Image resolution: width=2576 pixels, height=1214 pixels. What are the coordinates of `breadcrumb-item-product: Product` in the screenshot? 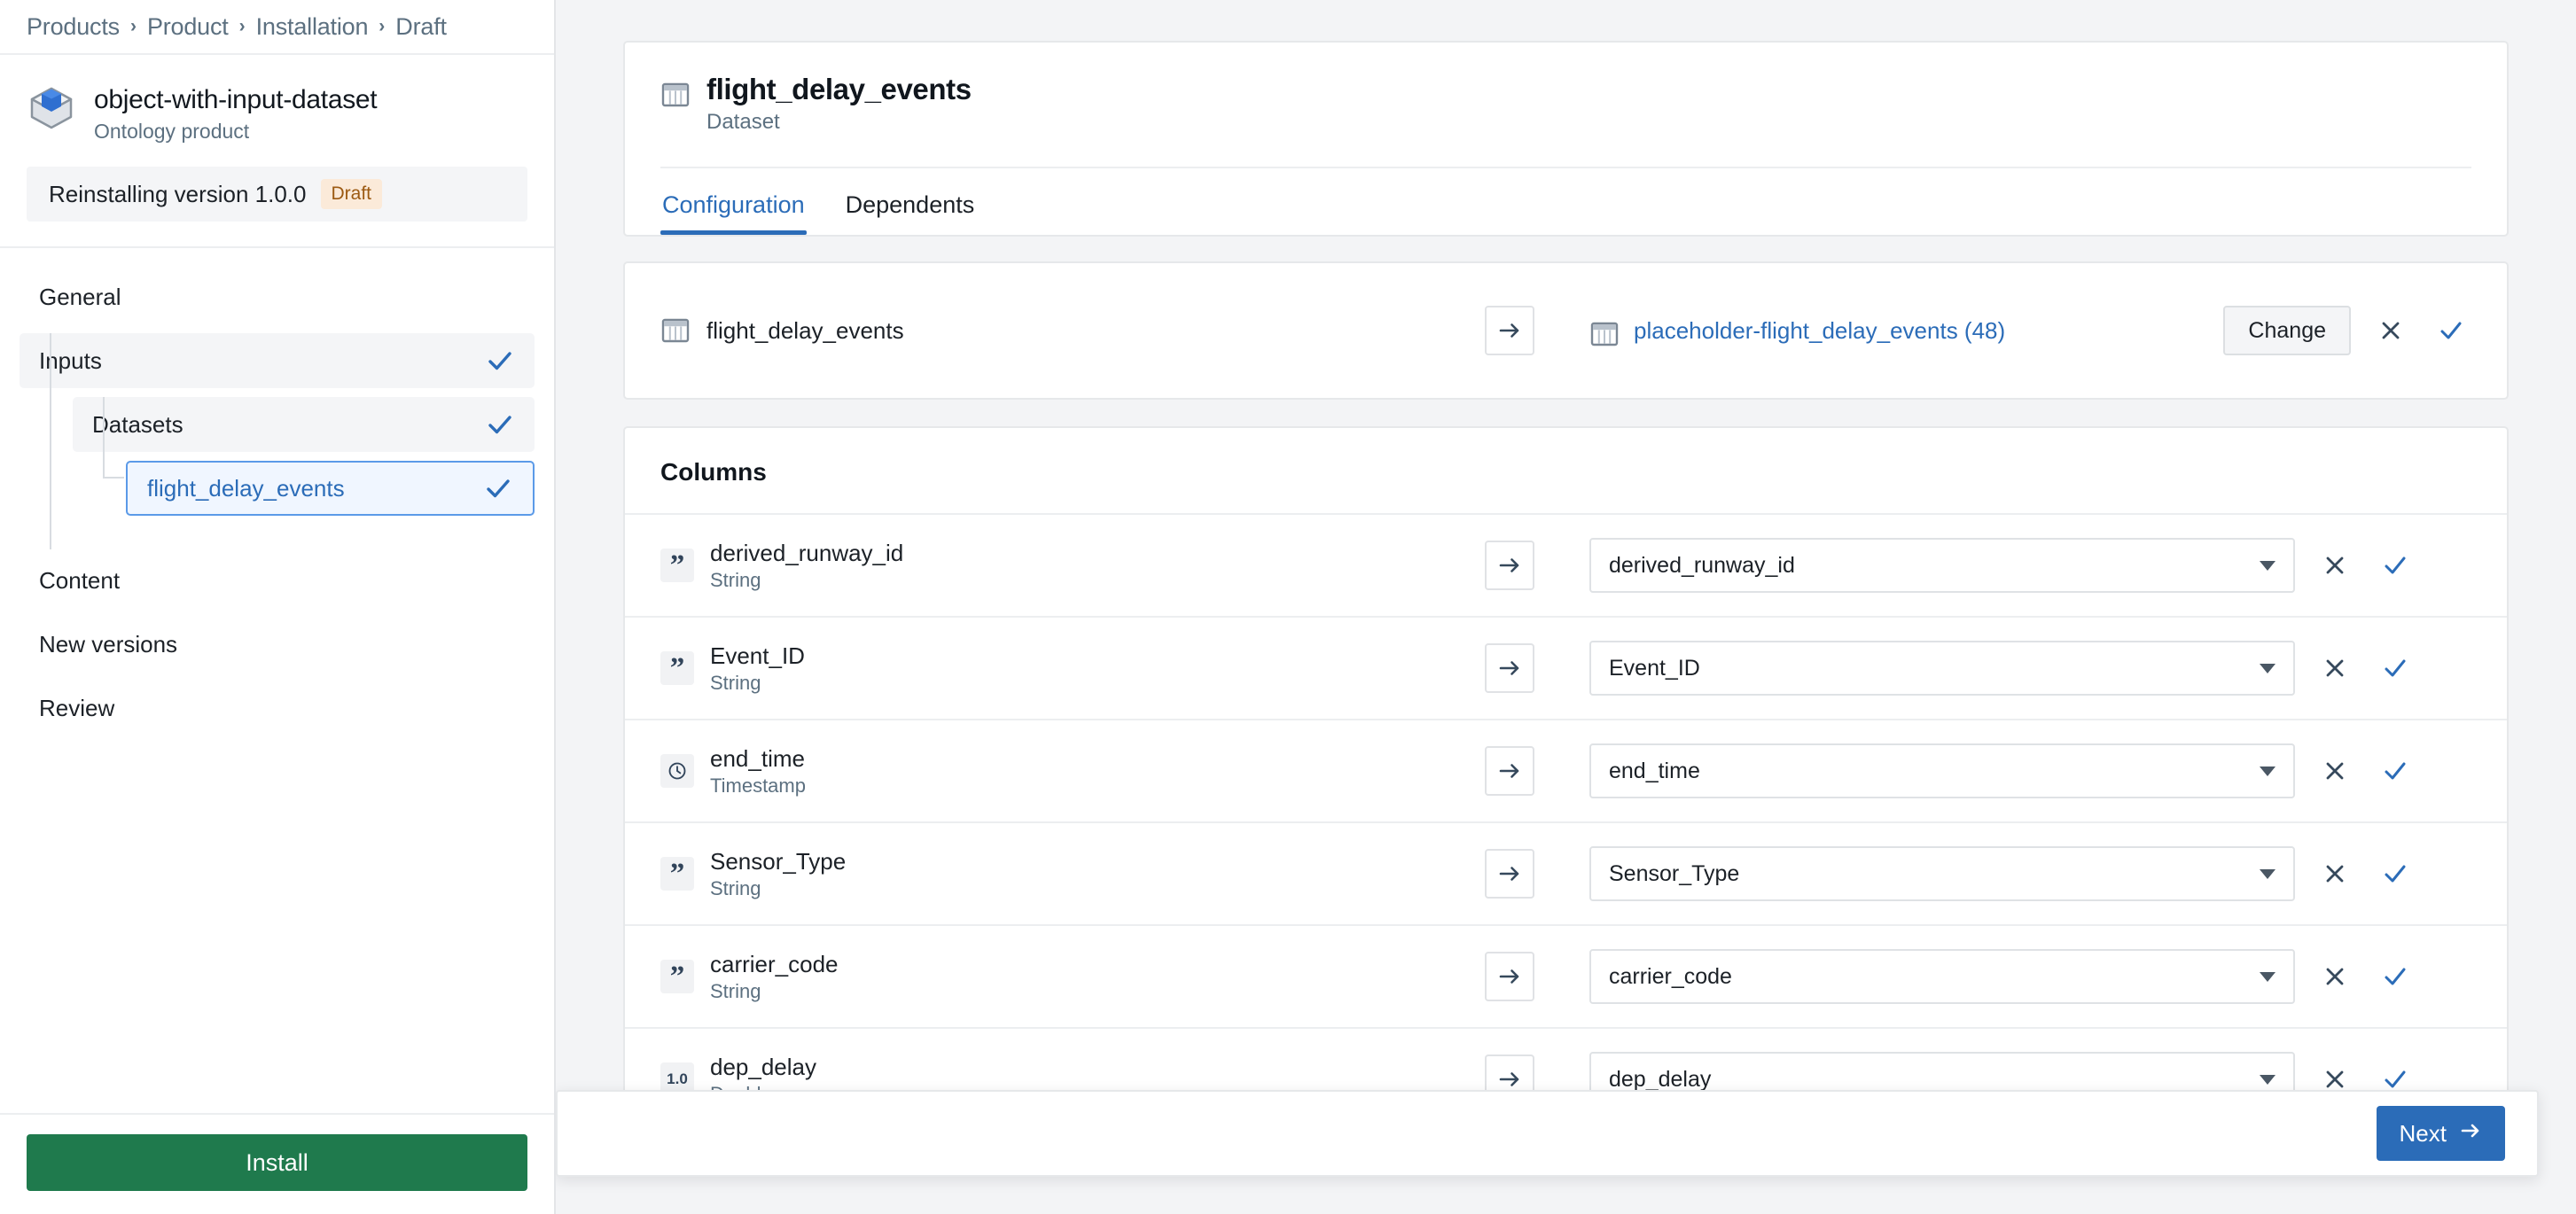 It's located at (188, 27).